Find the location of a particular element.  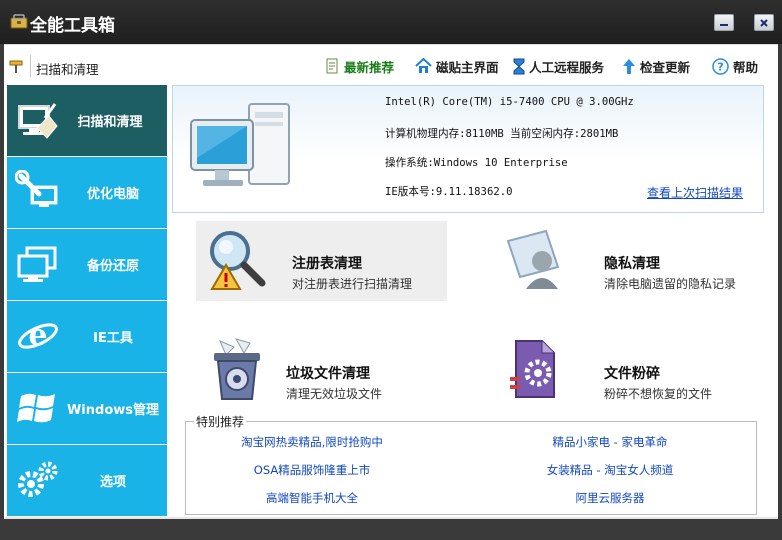

tile-title: 隐私清理 is located at coordinates (632, 264).